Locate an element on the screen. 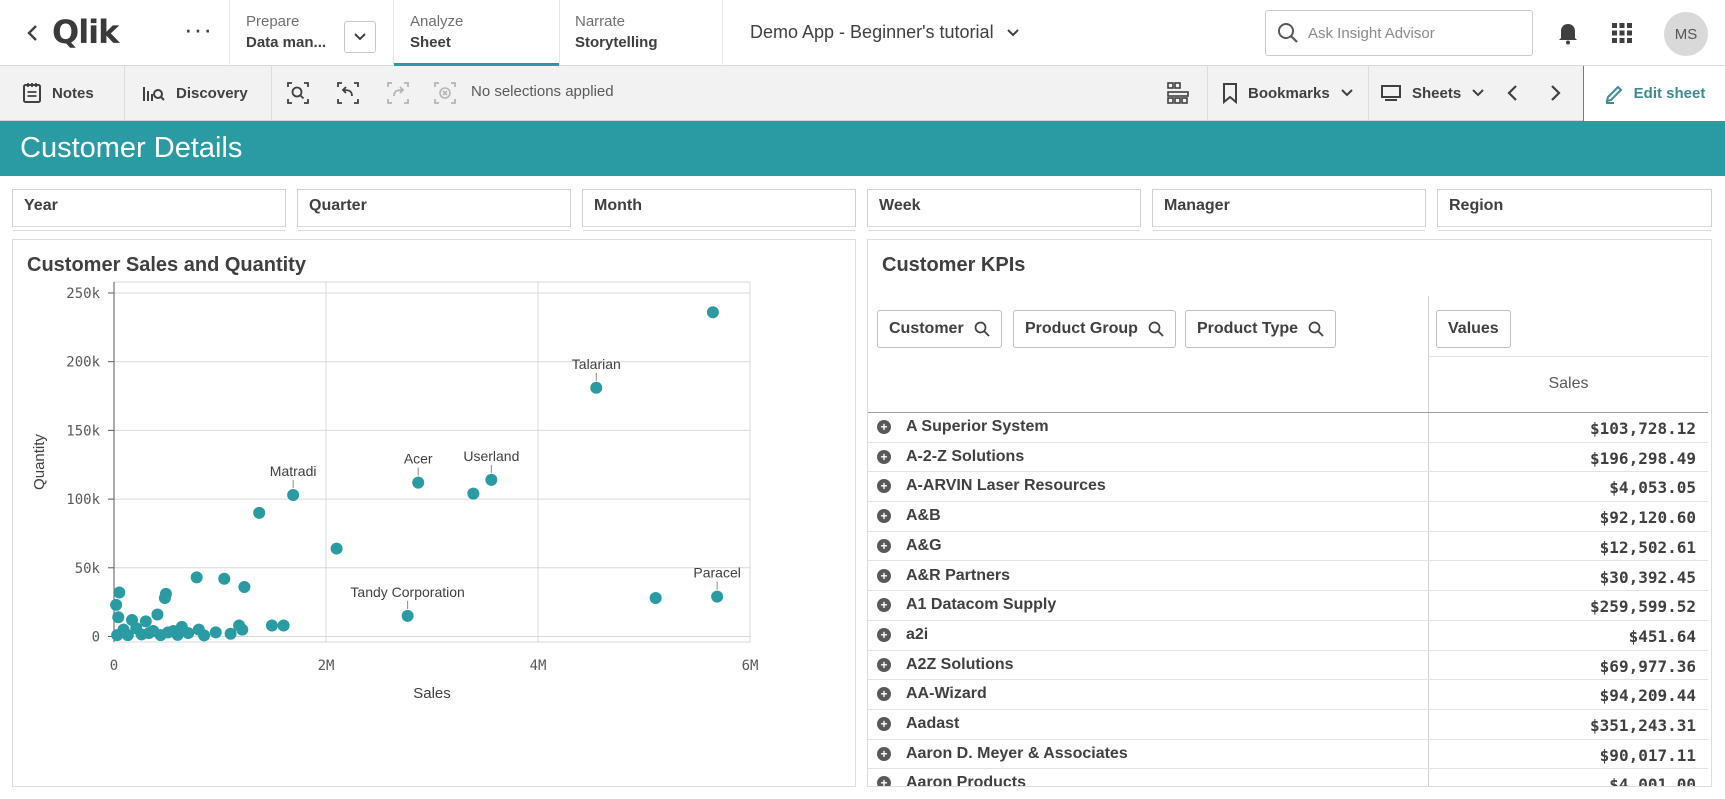  table-row: + A Superior System $103,728.12 is located at coordinates (1288, 428).